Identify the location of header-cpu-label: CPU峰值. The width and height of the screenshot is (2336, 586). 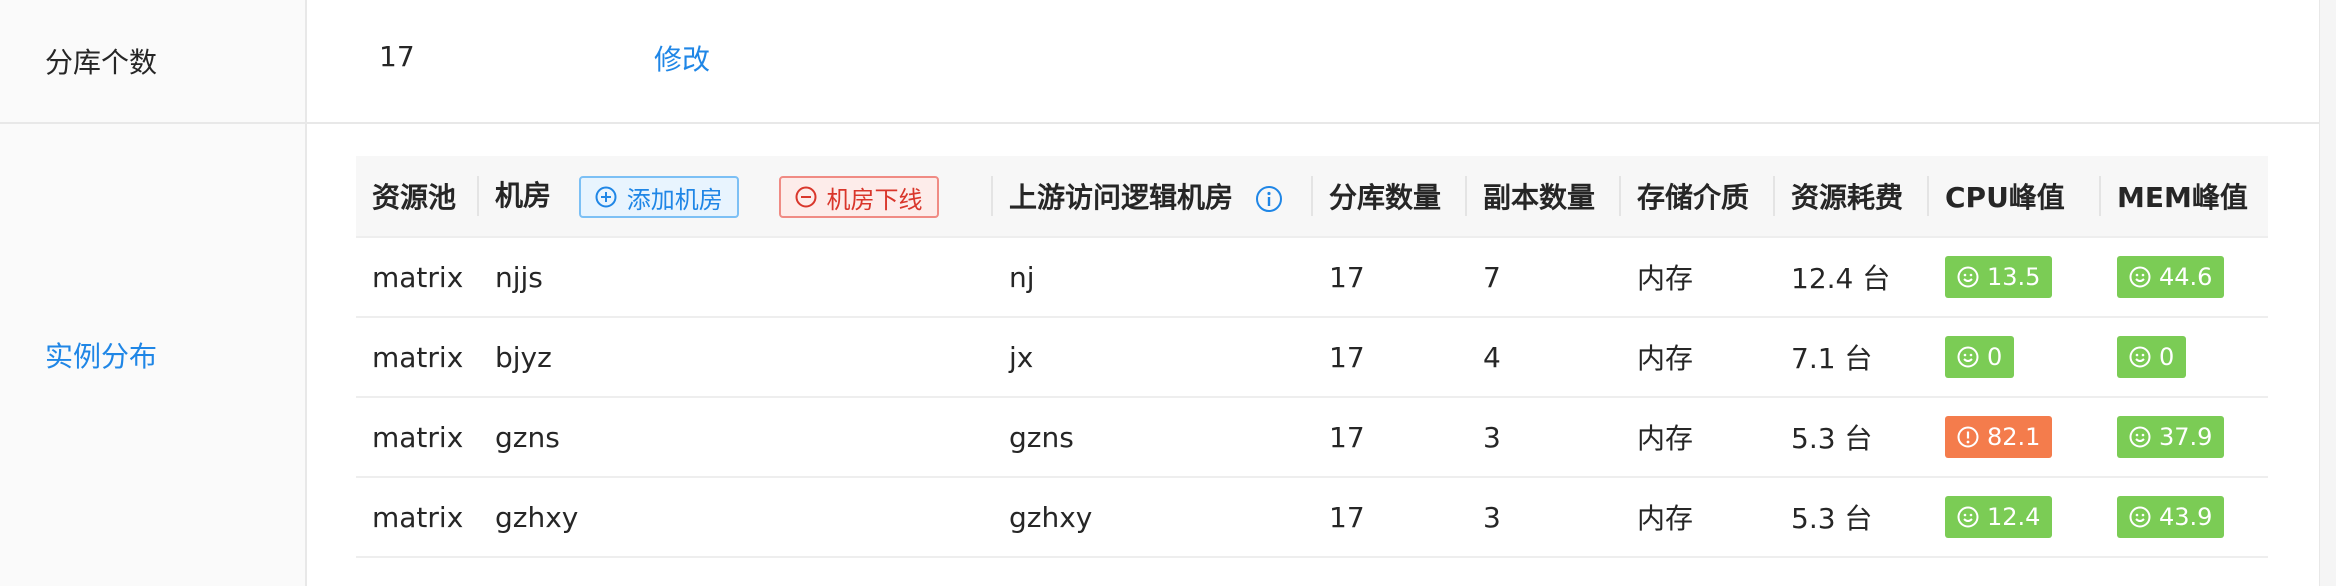
(2005, 197).